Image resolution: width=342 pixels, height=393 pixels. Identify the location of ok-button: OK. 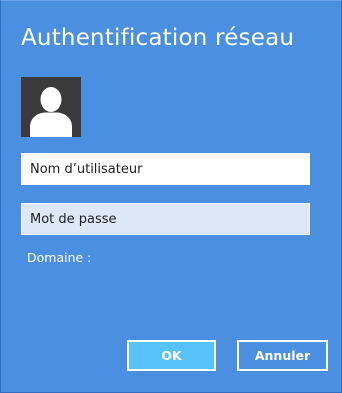
(171, 355).